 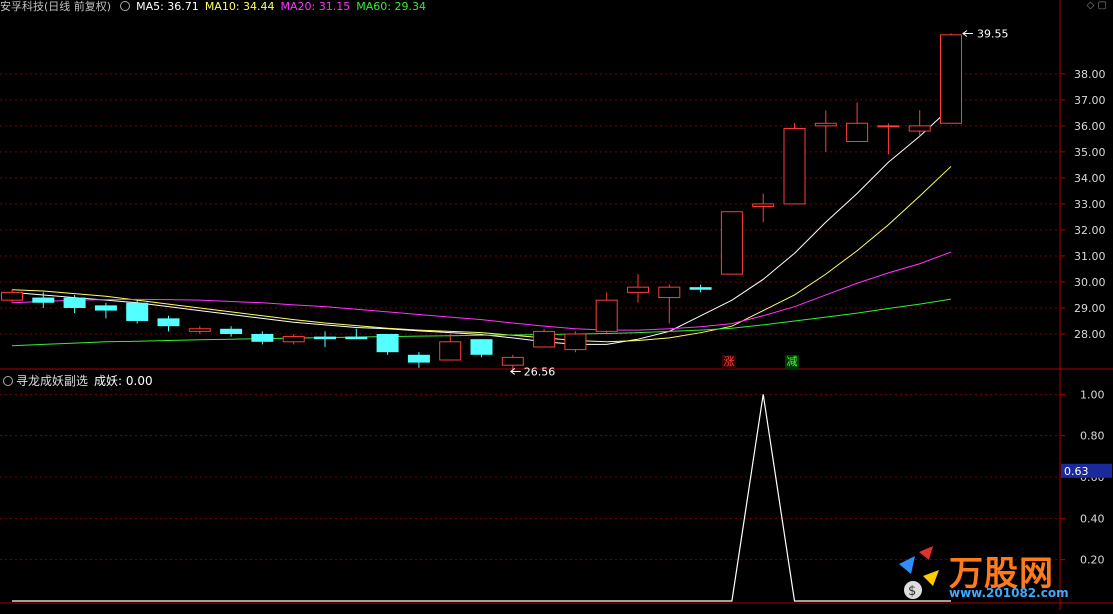 What do you see at coordinates (1090, 308) in the screenshot?
I see `y-tick-label: 29.00` at bounding box center [1090, 308].